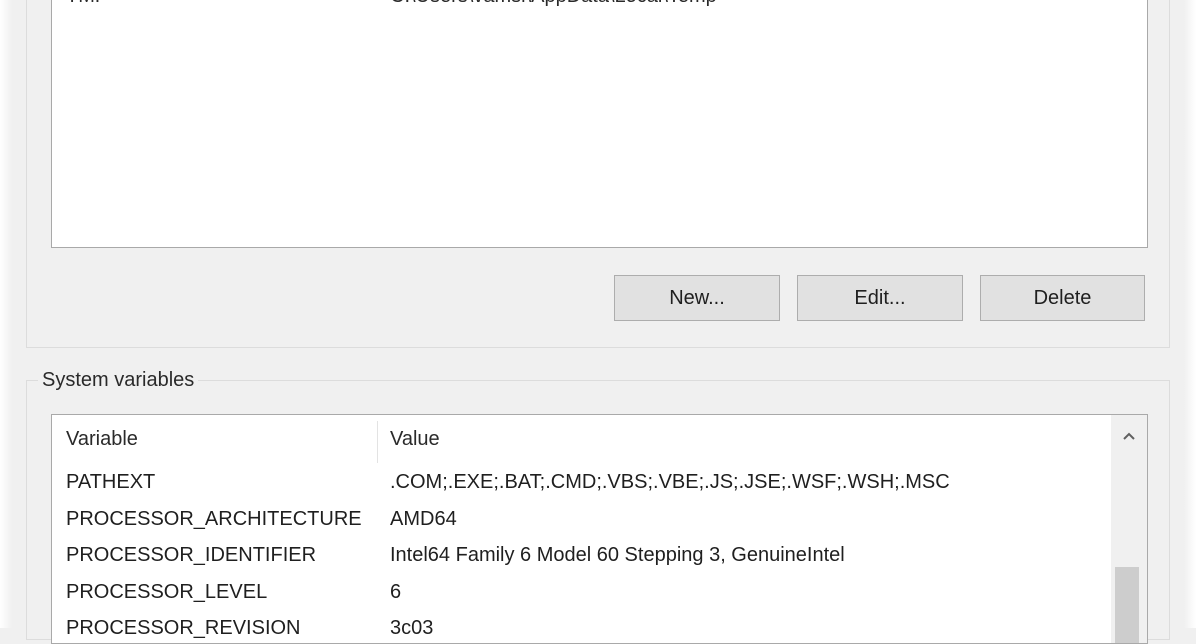 The height and width of the screenshot is (644, 1196). Describe the element at coordinates (167, 592) in the screenshot. I see `variable-name: PROCESSOR_LEVEL` at that location.